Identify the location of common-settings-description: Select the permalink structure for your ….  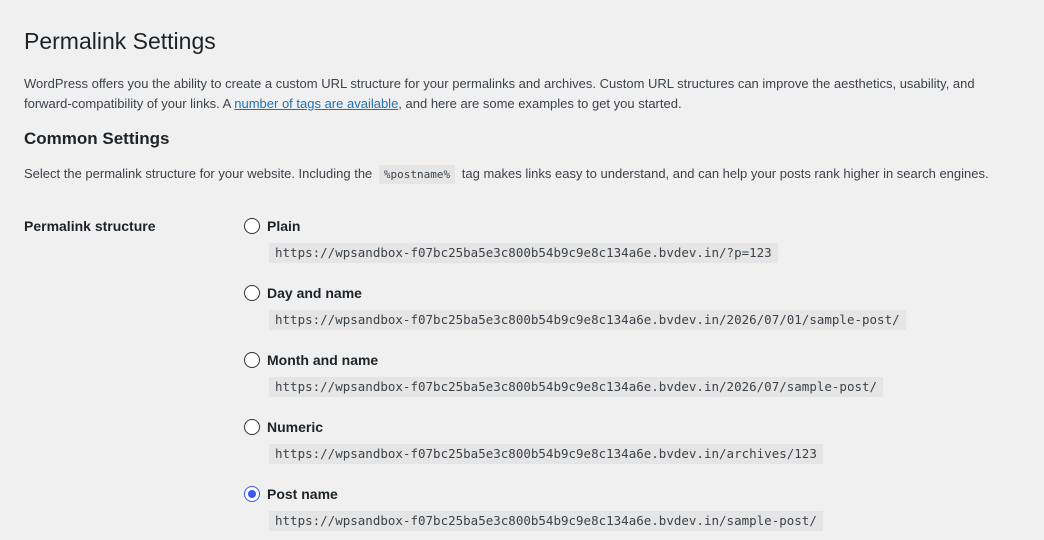
(506, 174).